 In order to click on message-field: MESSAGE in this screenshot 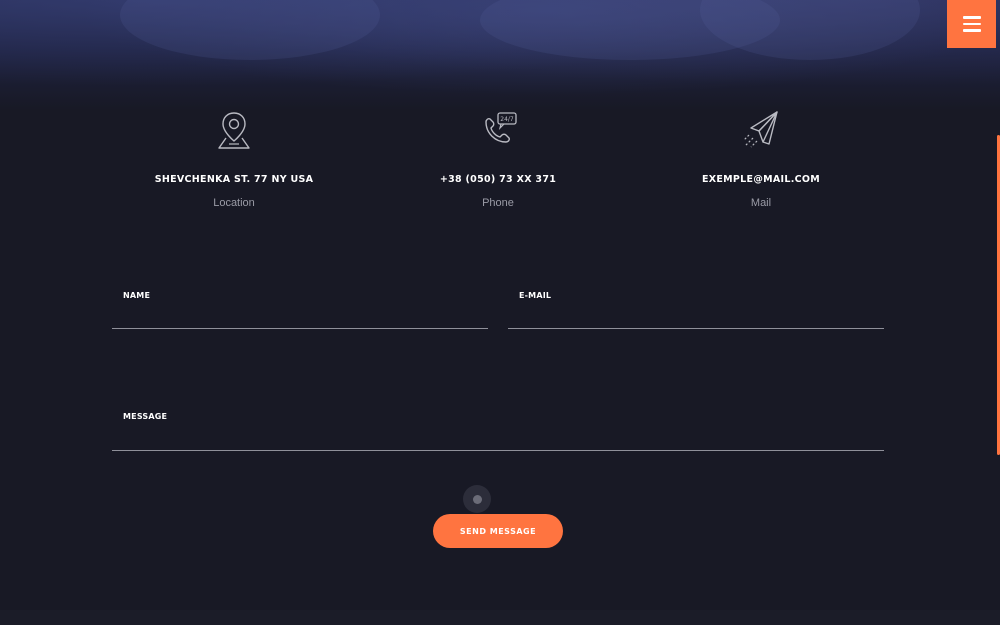, I will do `click(498, 430)`.